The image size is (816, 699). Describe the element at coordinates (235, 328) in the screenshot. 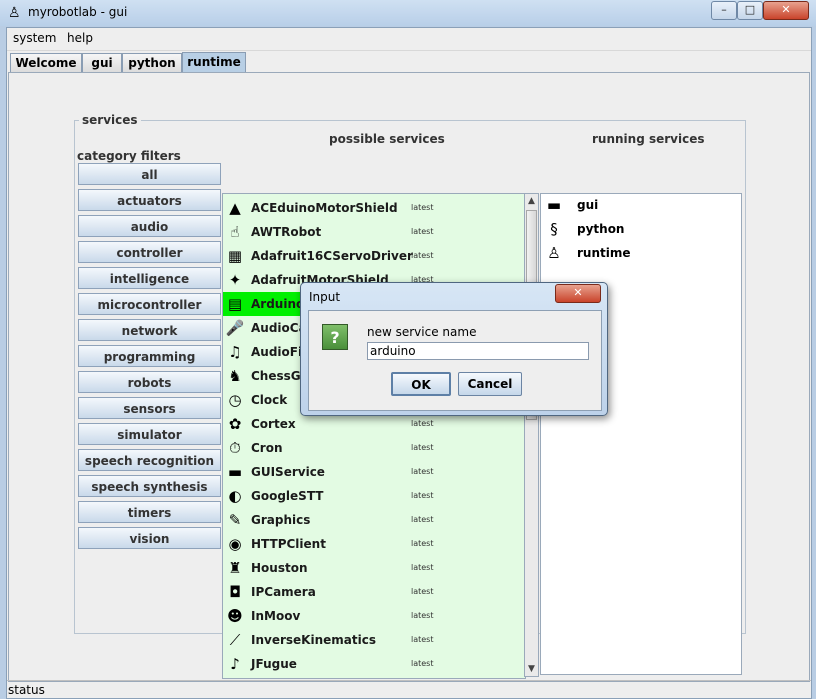

I see `microphone-icon: 🎤` at that location.